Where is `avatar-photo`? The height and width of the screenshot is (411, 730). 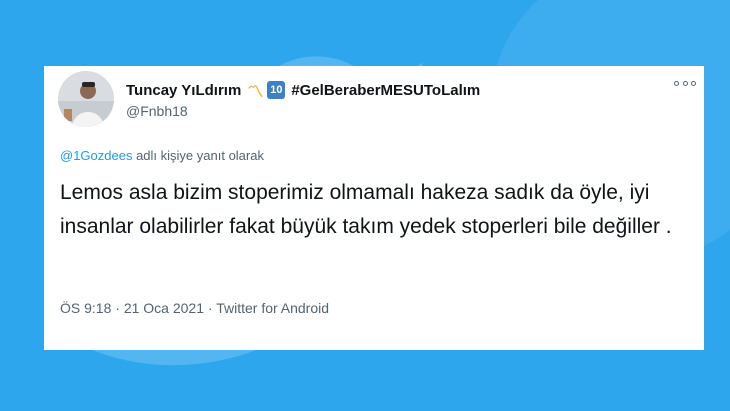 avatar-photo is located at coordinates (86, 99).